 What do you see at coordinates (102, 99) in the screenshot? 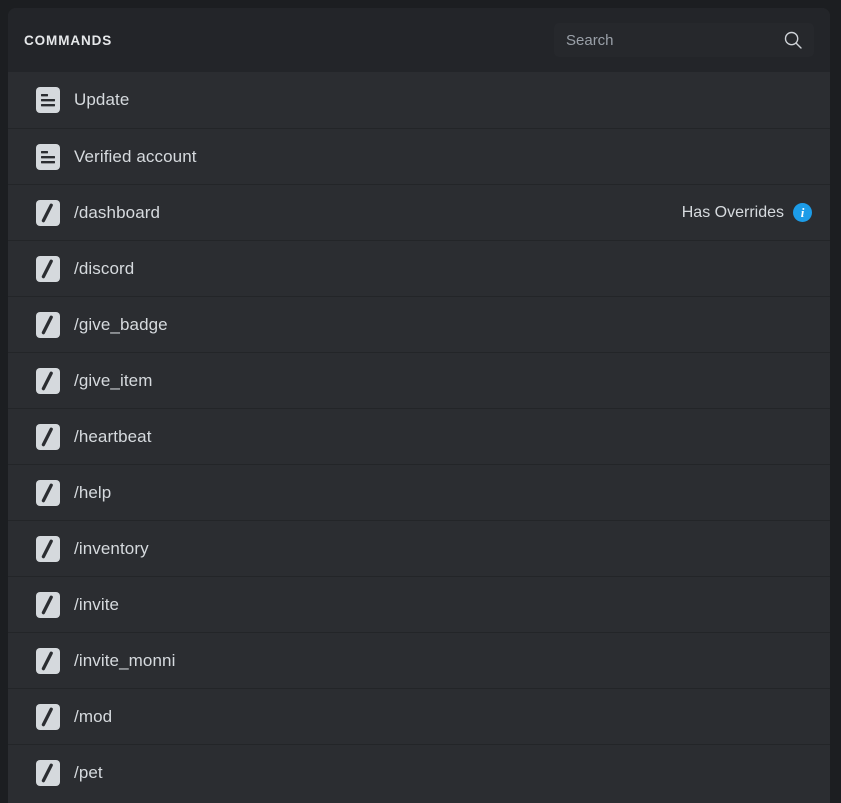
I see `list-item-label: Update` at bounding box center [102, 99].